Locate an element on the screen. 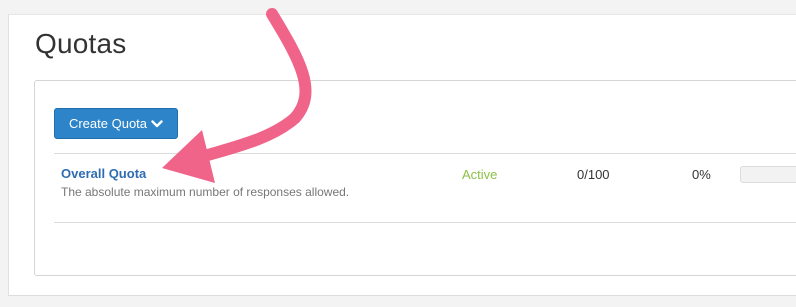 The image size is (796, 307). status-badge: Active is located at coordinates (480, 174).